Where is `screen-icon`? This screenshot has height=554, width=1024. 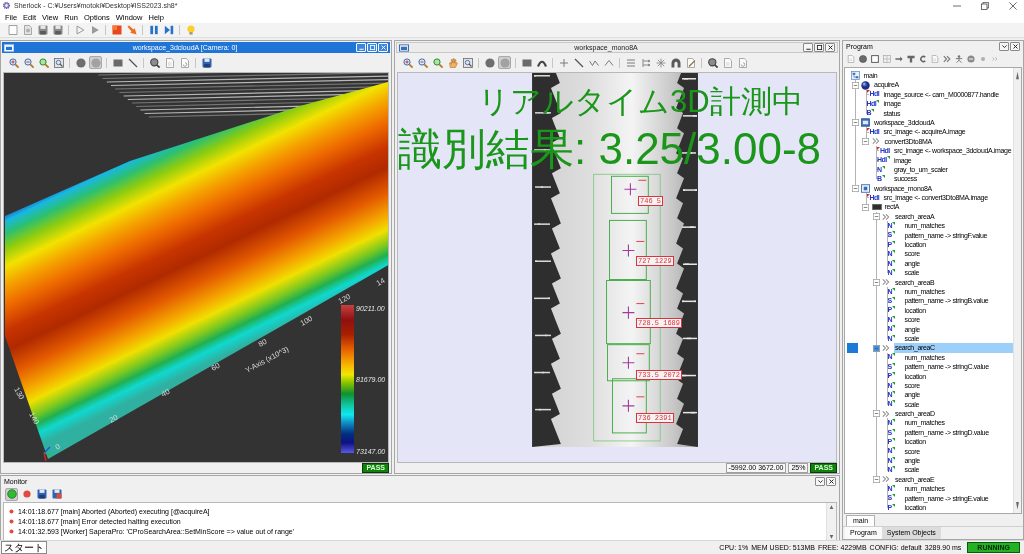
screen-icon is located at coordinates (865, 123).